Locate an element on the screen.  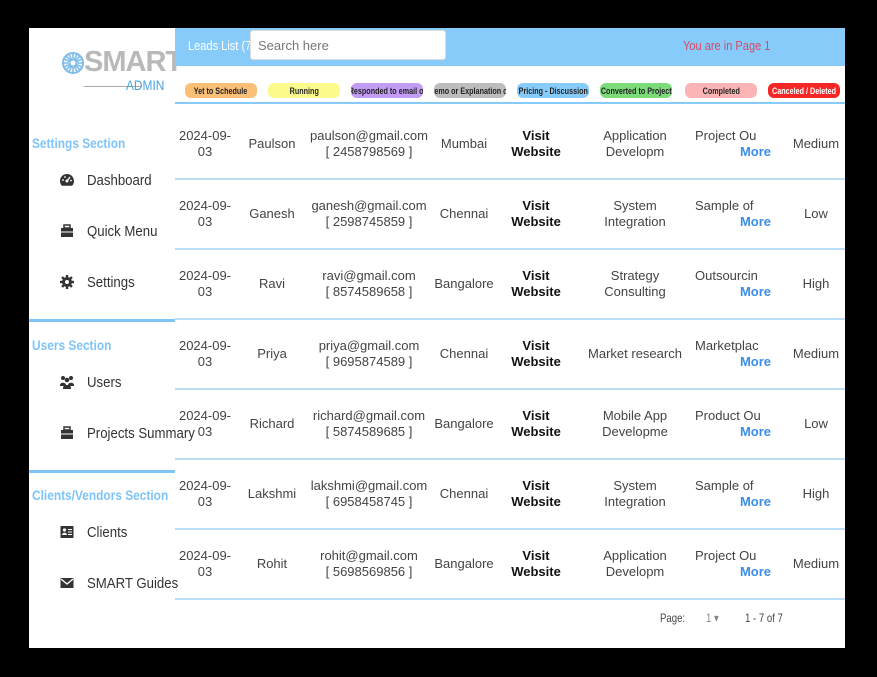
date-line: 2024-09- is located at coordinates (205, 555).